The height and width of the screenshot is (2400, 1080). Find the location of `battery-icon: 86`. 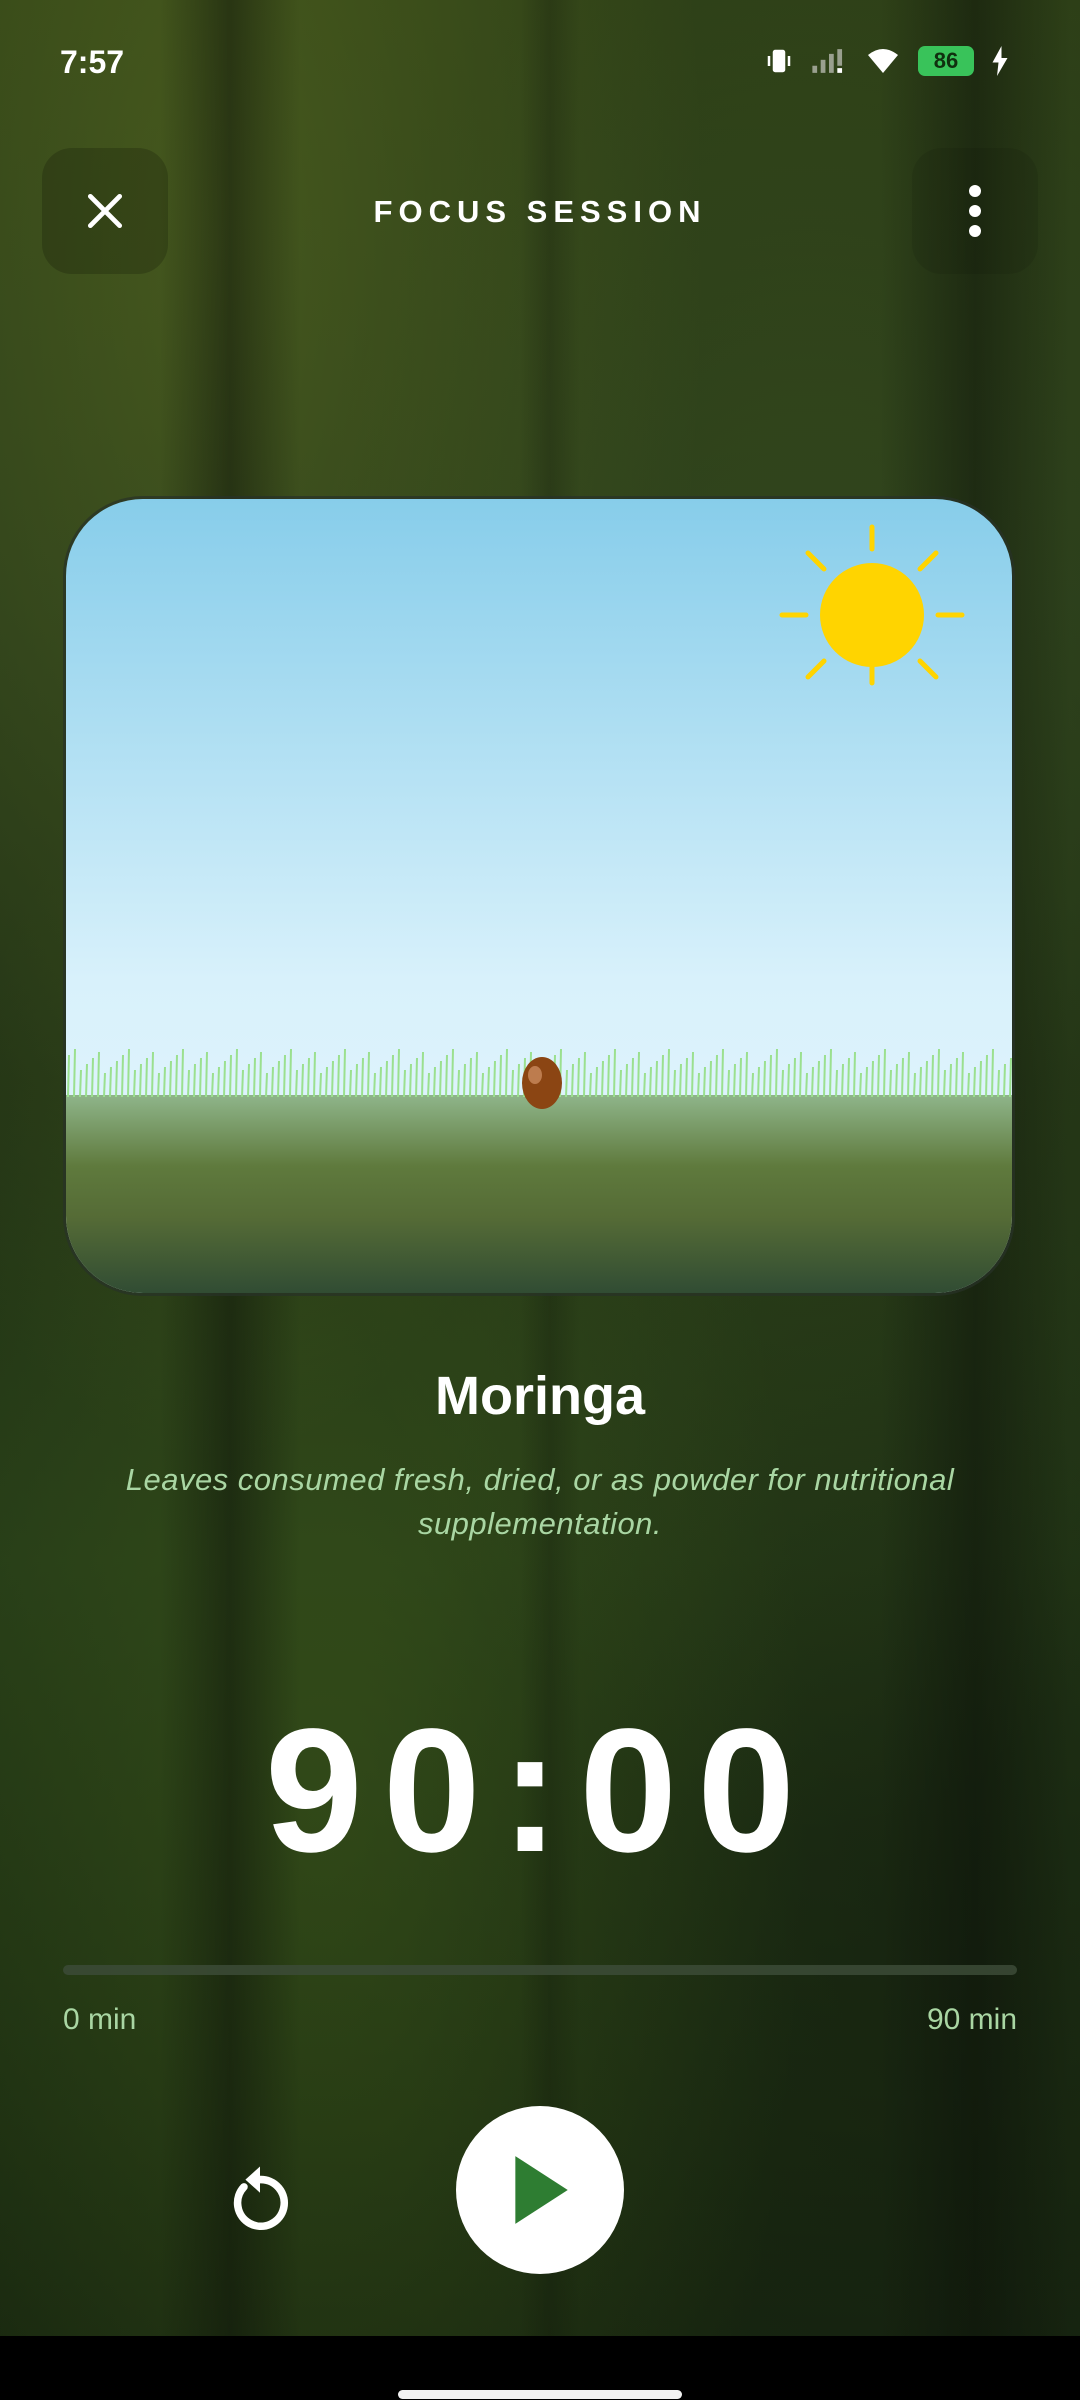

battery-icon: 86 is located at coordinates (946, 61).